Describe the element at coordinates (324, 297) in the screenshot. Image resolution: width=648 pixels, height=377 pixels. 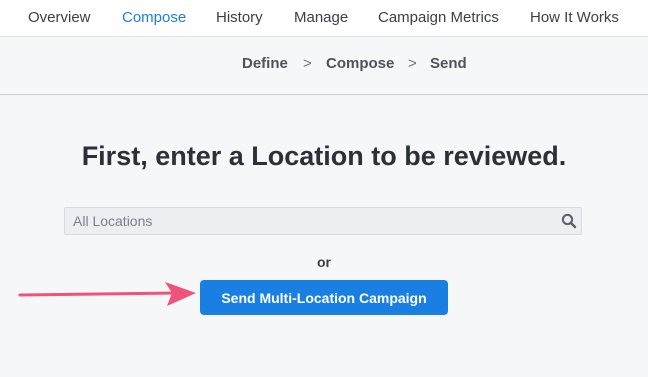
I see `send-multi-location-campaign-button: Send Multi-Location Campaign` at that location.